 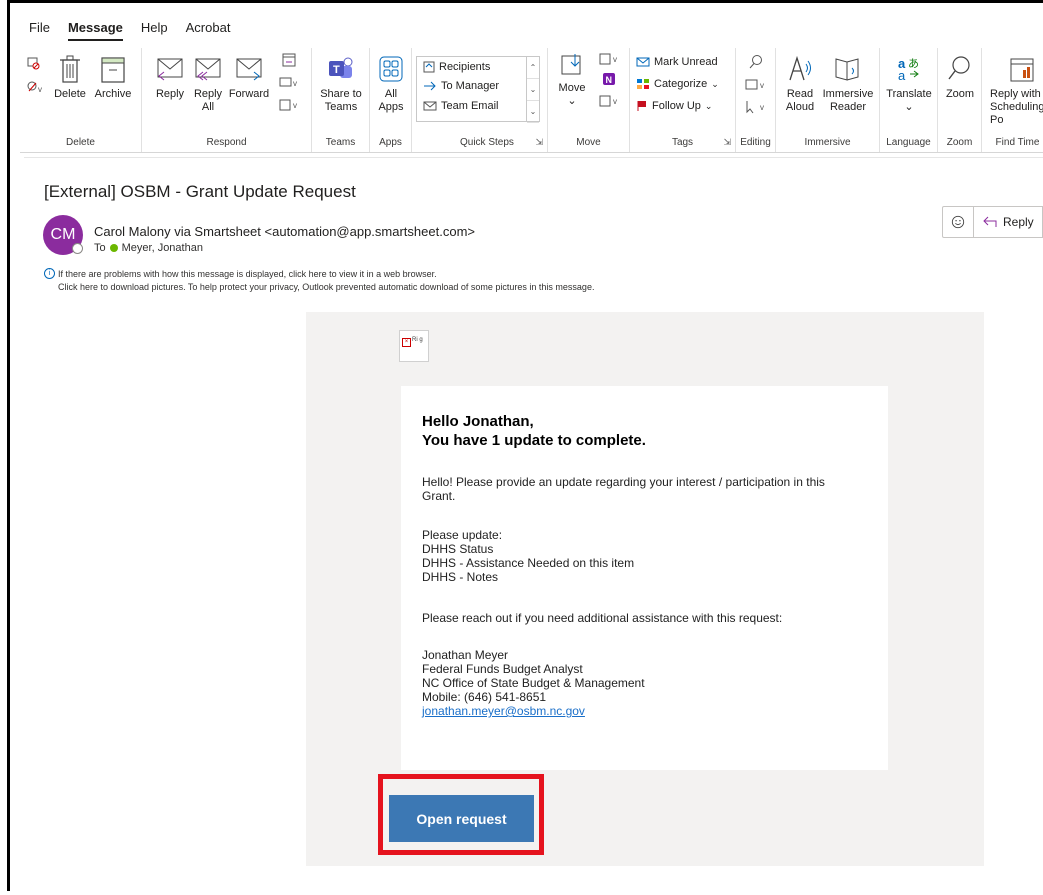 I want to click on follow-up-button: Follow Up⌄, so click(x=674, y=106).